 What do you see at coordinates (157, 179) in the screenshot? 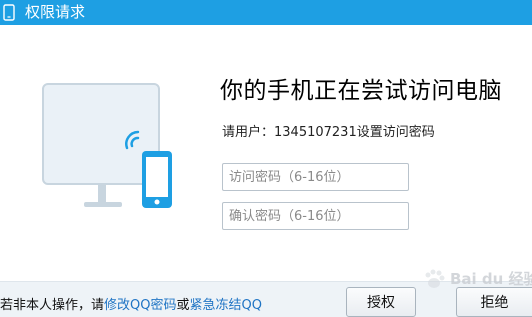
I see `smartphone-icon` at bounding box center [157, 179].